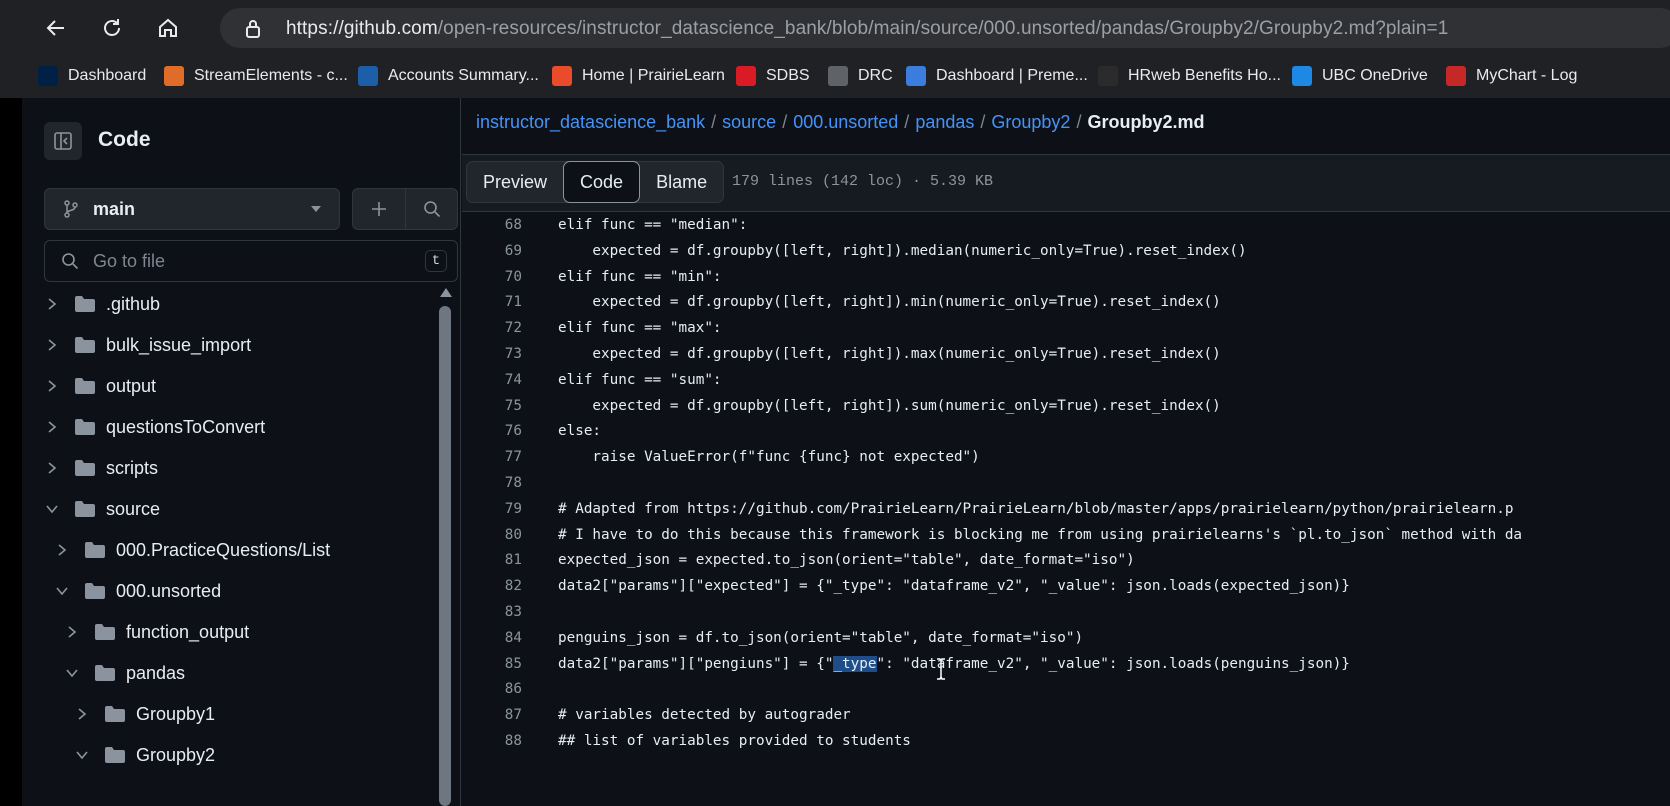  What do you see at coordinates (492, 638) in the screenshot?
I see `line-number: 84` at bounding box center [492, 638].